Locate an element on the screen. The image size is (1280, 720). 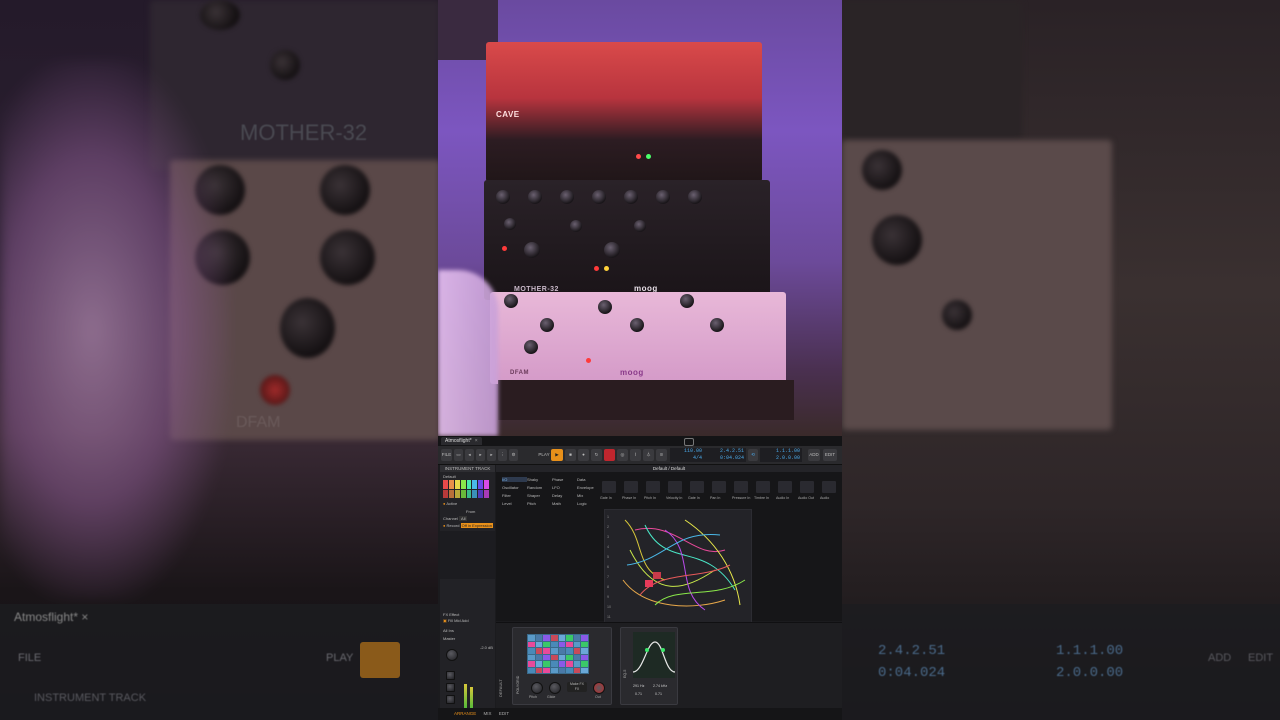
channel-select: All is located at coordinates (463, 518).